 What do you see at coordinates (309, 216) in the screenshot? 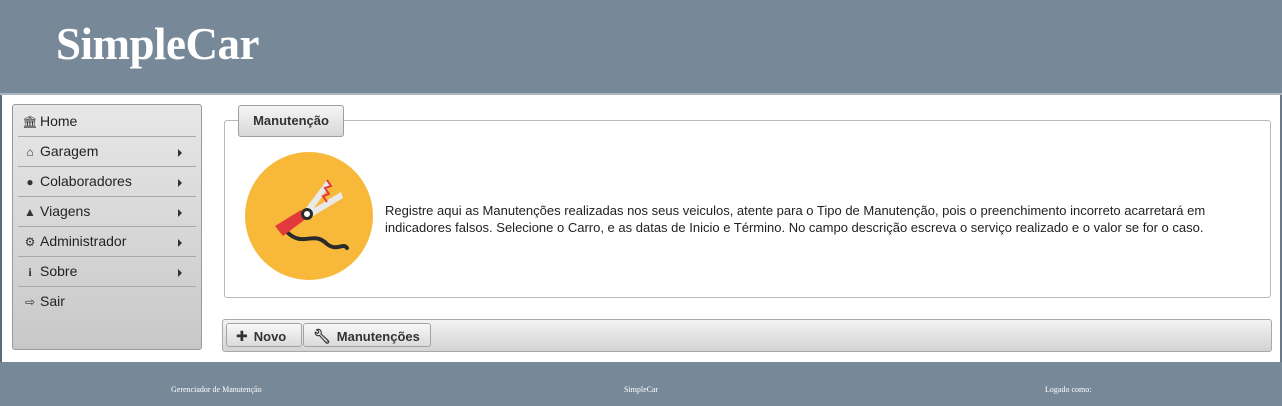
I see `jumper-cable-icon` at bounding box center [309, 216].